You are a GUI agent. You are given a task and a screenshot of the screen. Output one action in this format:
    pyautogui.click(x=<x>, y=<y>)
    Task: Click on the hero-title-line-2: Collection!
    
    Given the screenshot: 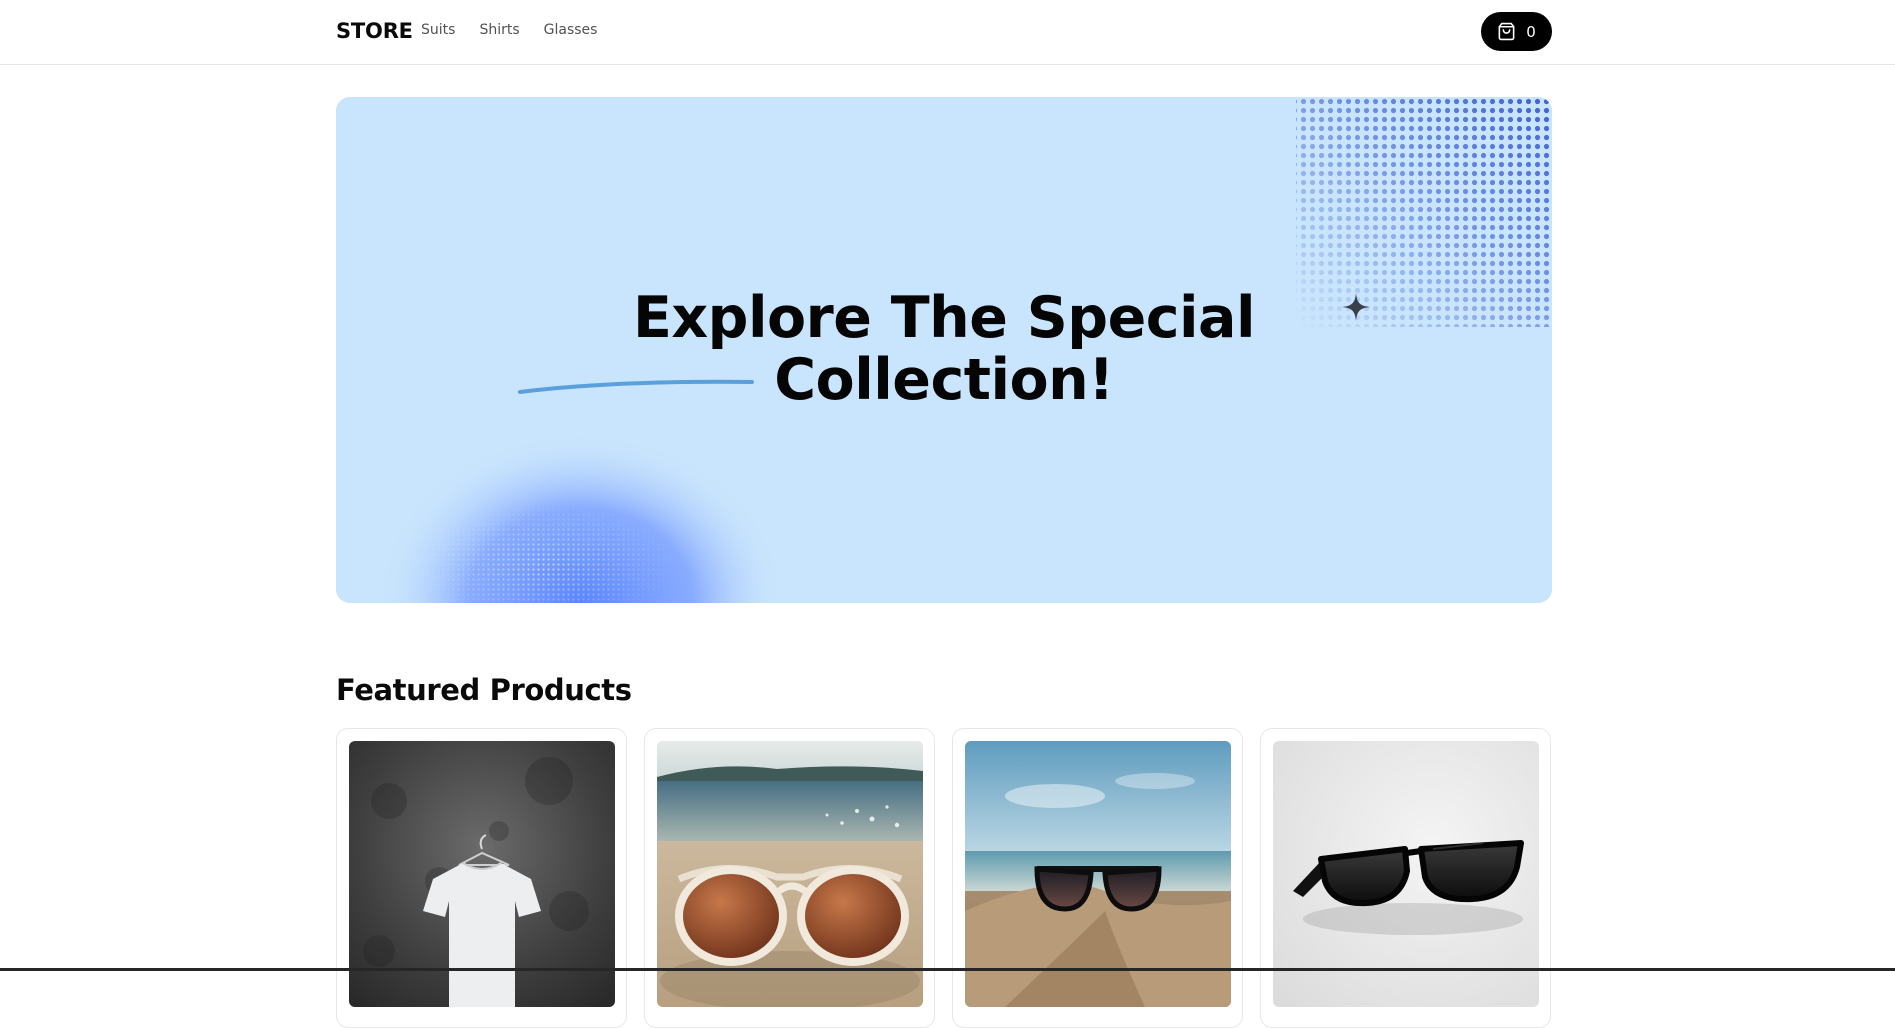 What is the action you would take?
    pyautogui.click(x=944, y=380)
    